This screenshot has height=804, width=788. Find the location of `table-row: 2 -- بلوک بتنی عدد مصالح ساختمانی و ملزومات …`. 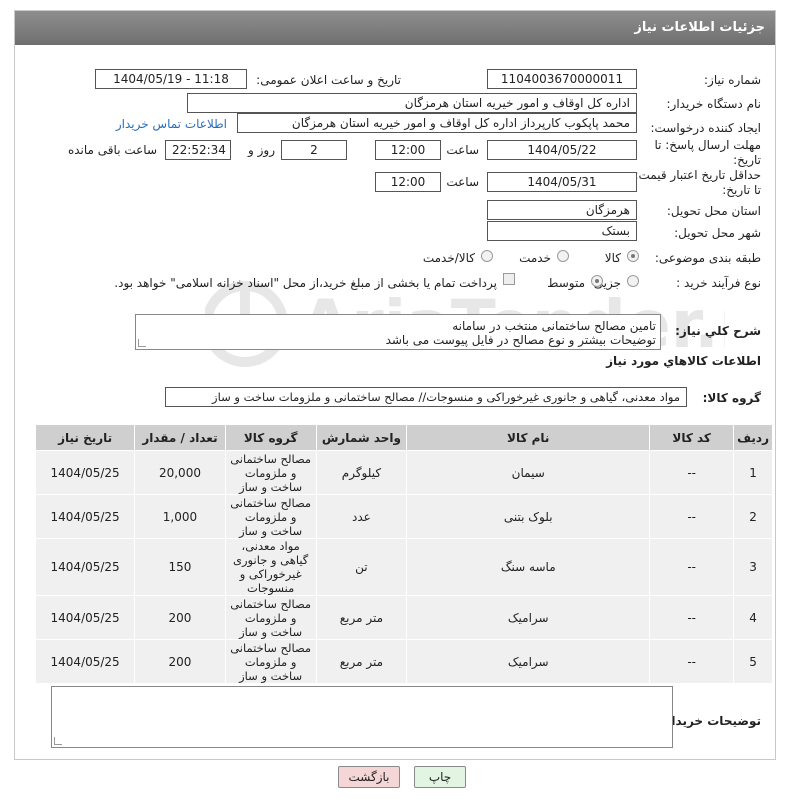

table-row: 2 -- بلوک بتنی عدد مصالح ساختمانی و ملزومات … is located at coordinates (403, 516).